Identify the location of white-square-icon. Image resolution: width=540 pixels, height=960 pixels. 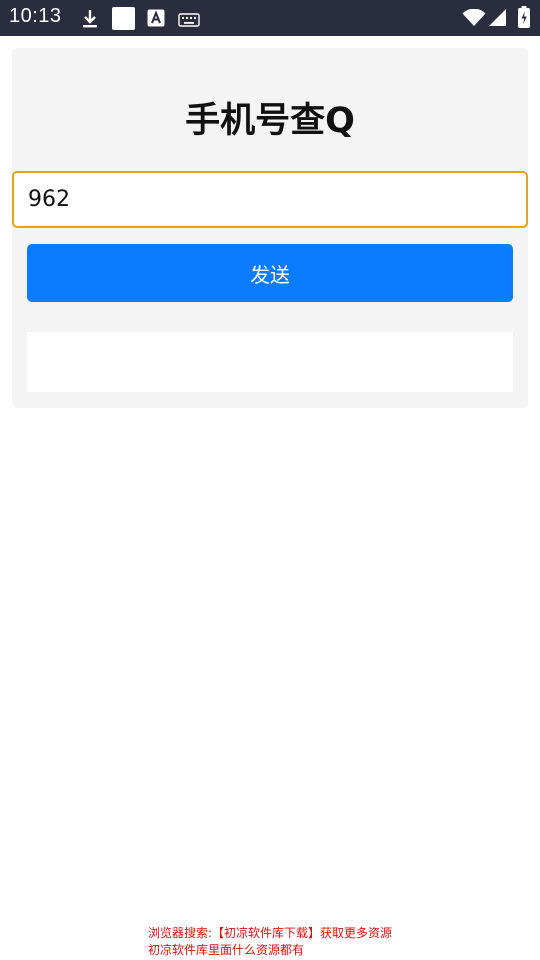
(123, 20).